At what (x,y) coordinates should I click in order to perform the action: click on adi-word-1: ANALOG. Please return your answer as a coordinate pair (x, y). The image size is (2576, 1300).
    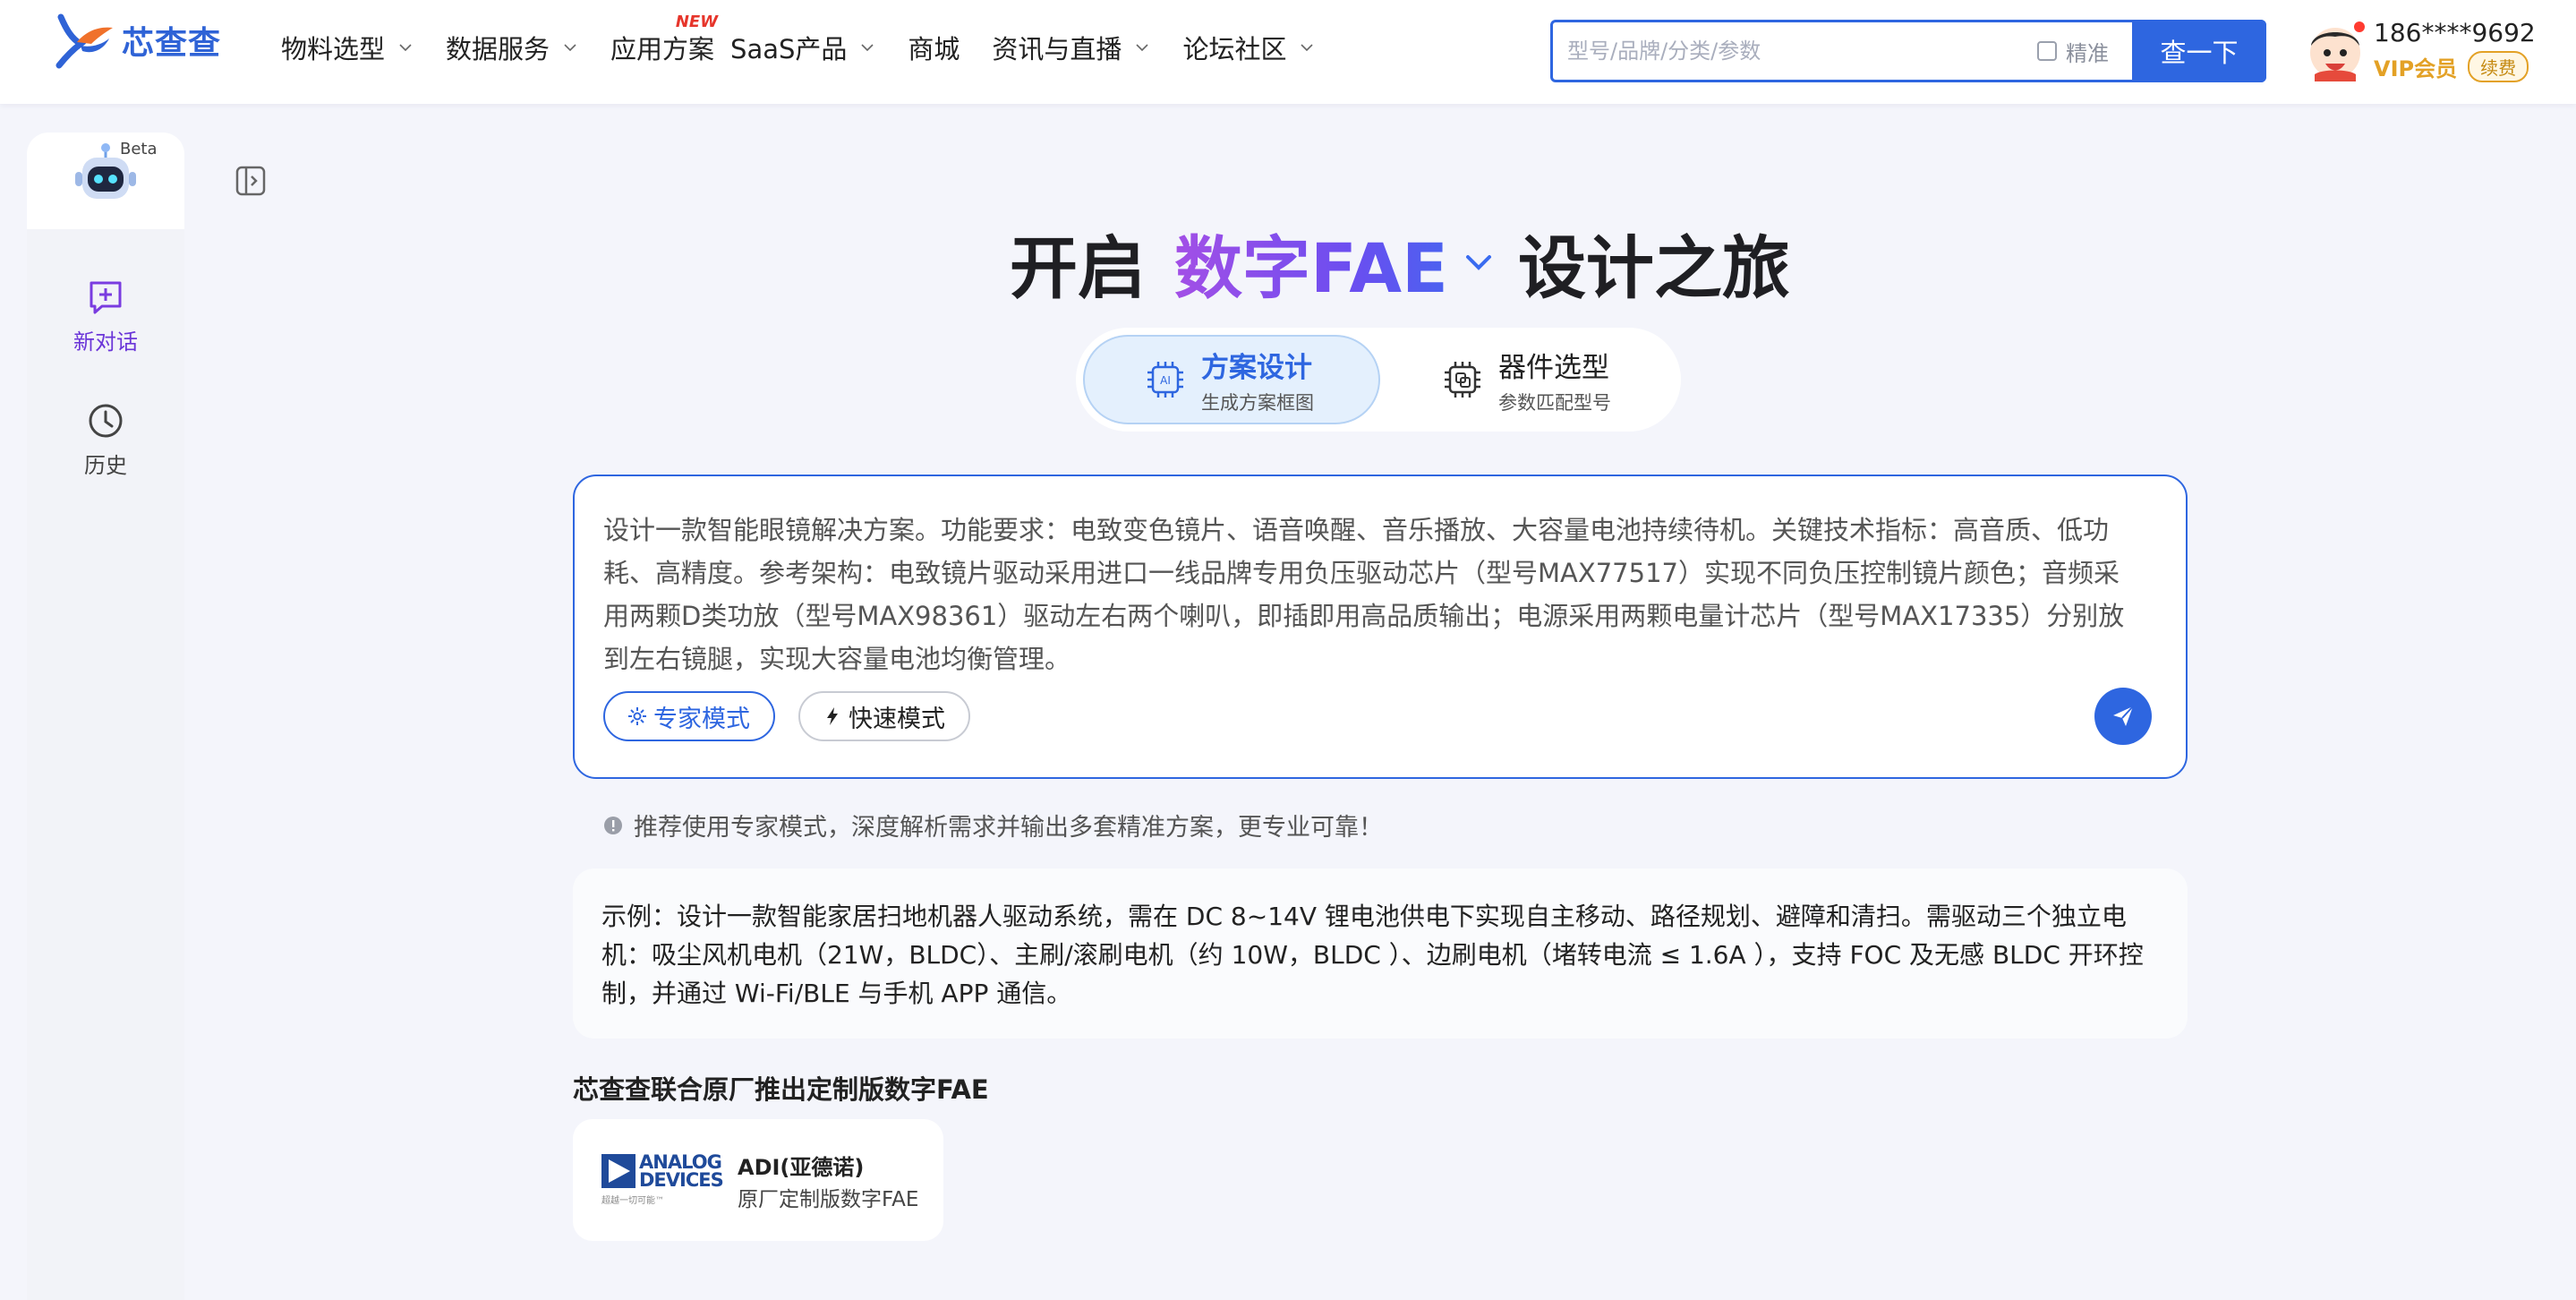
    Looking at the image, I should click on (680, 1162).